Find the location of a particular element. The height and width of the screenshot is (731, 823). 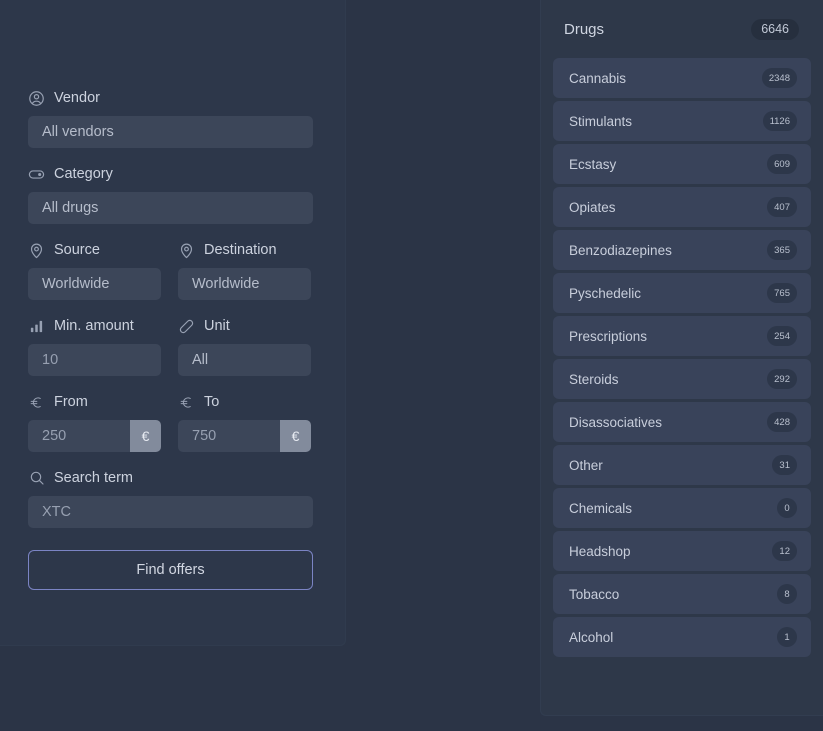

field-group-min-amount: Min. amount 10 is located at coordinates (94, 346).